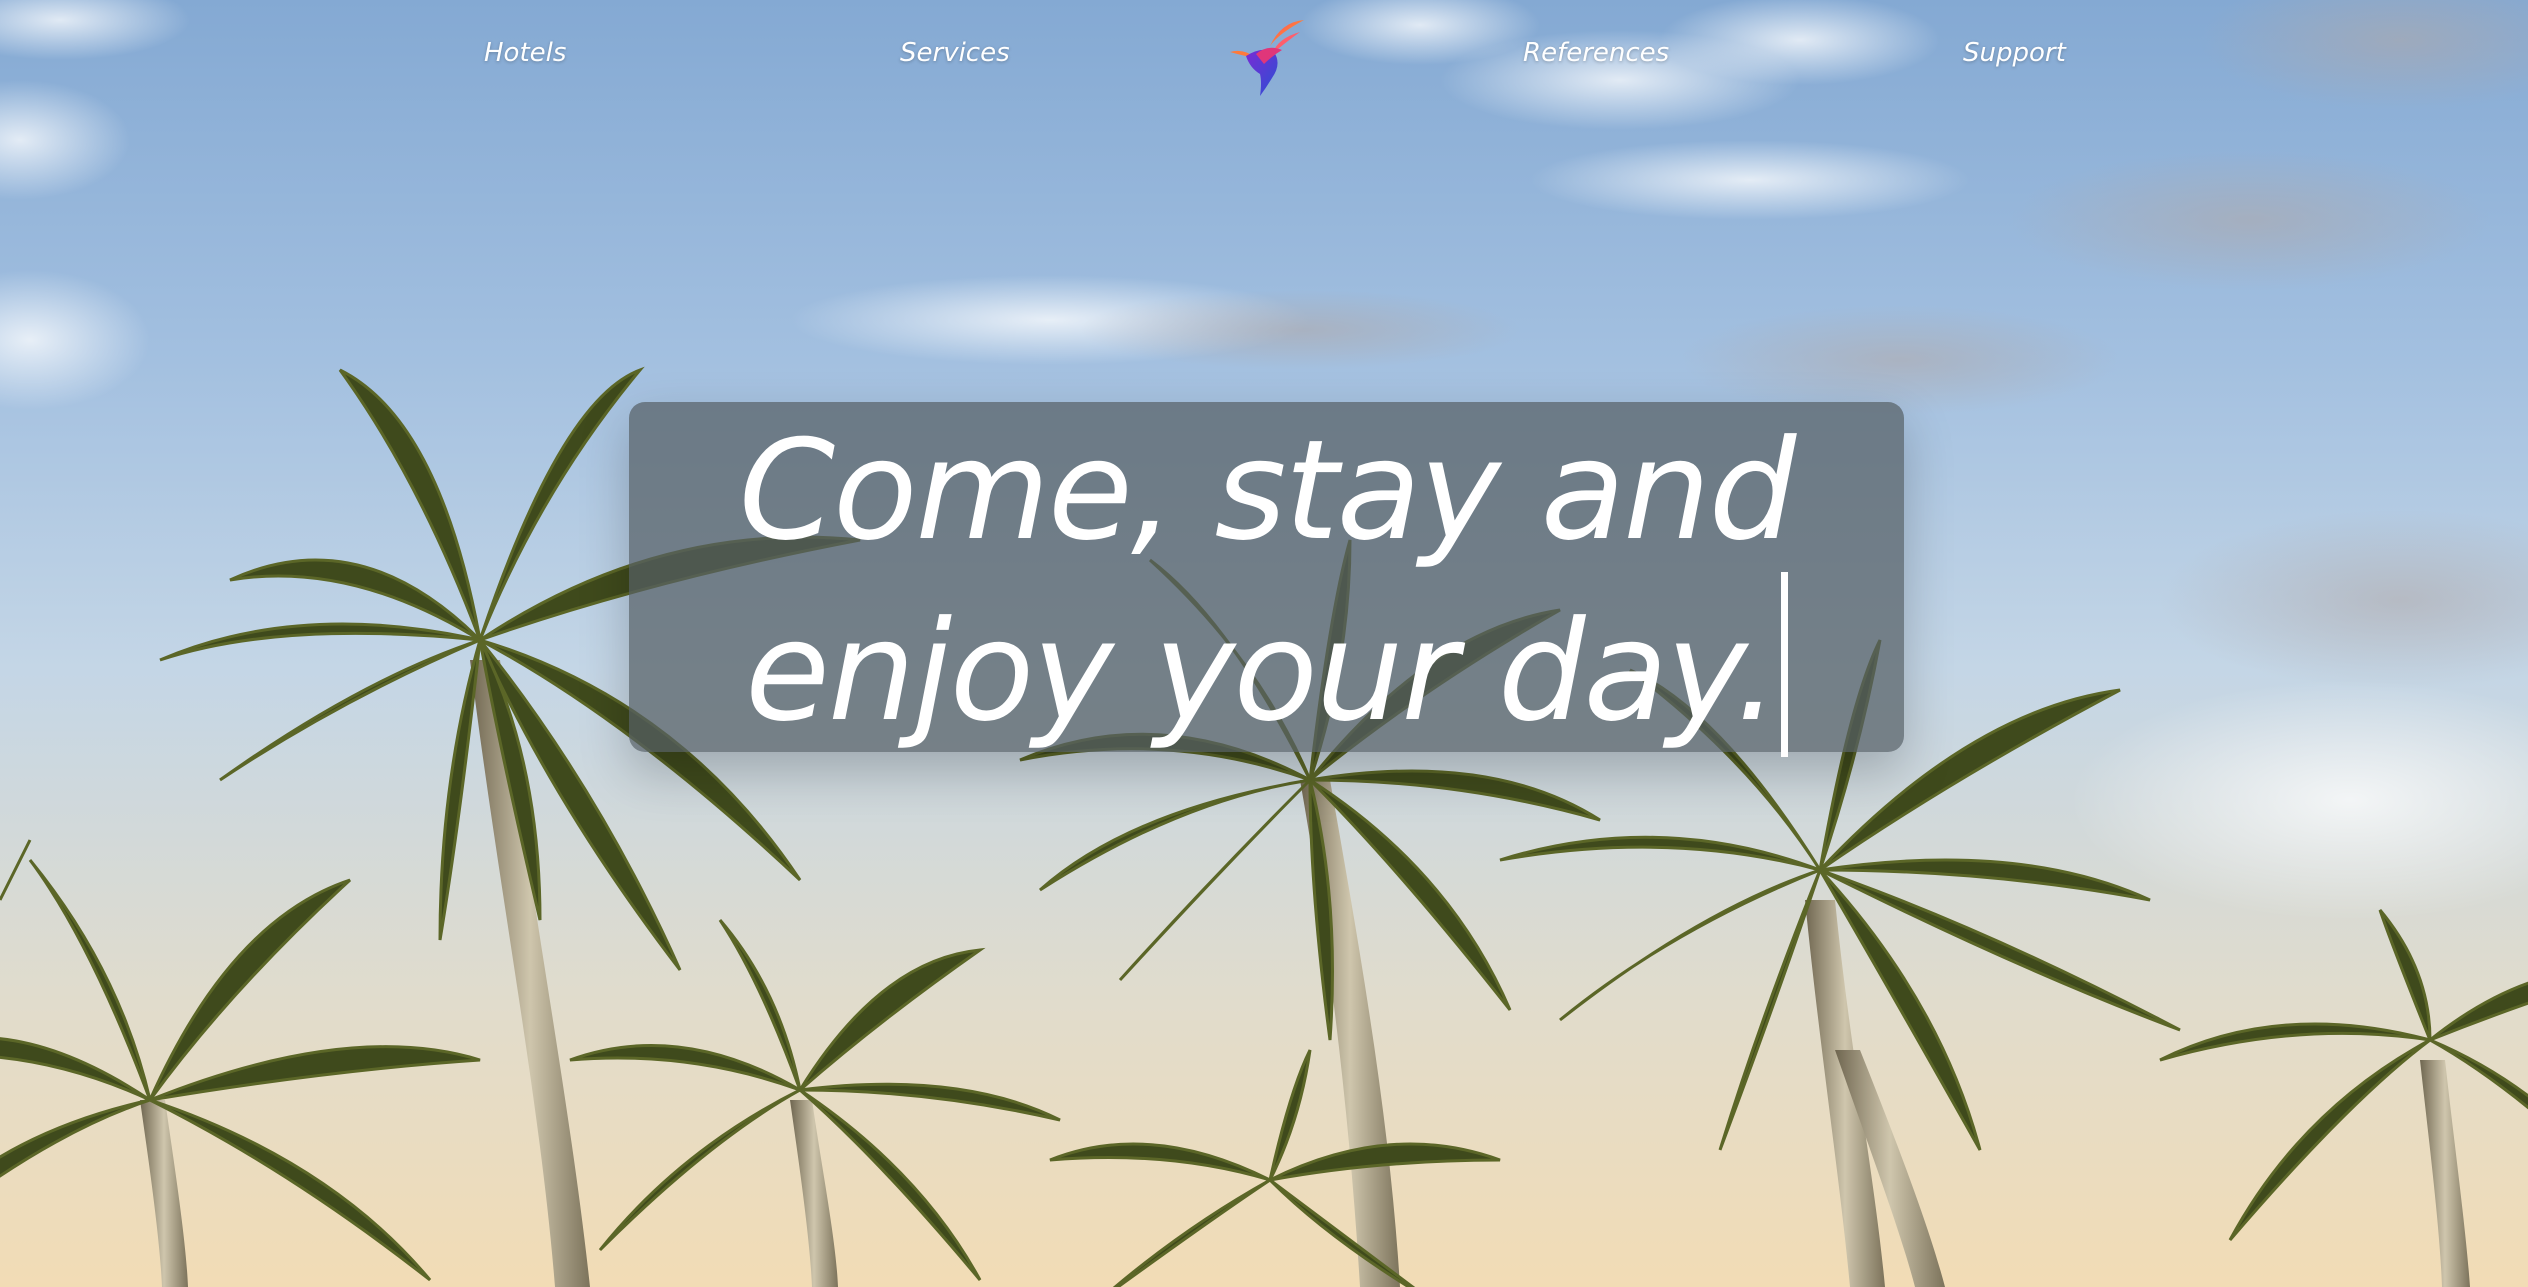  What do you see at coordinates (1262, 671) in the screenshot?
I see `hero-headline-line-2: enjoy your day.` at bounding box center [1262, 671].